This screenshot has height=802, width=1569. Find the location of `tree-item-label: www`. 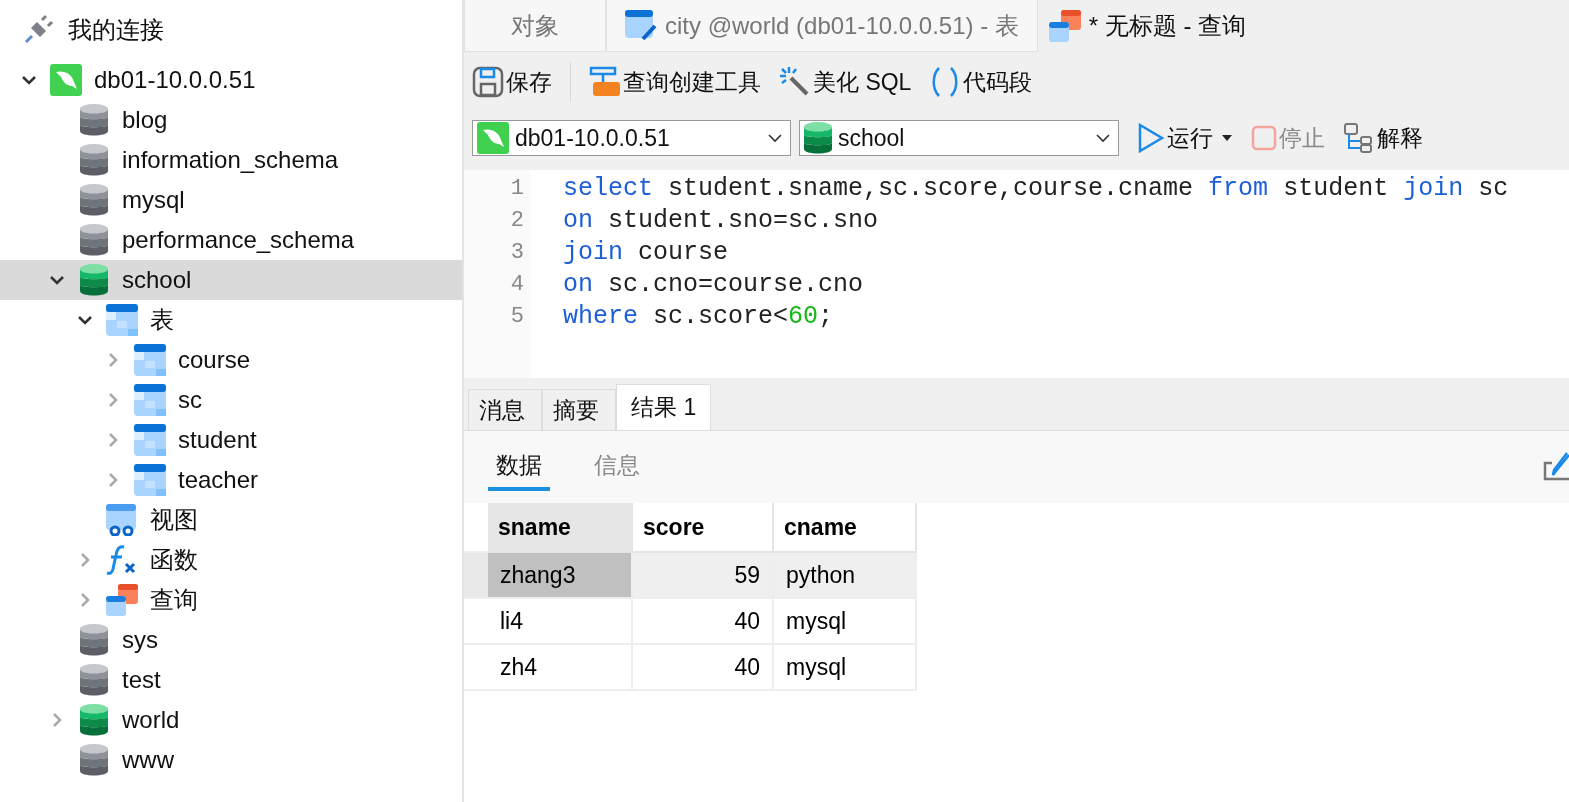

tree-item-label: www is located at coordinates (148, 760).